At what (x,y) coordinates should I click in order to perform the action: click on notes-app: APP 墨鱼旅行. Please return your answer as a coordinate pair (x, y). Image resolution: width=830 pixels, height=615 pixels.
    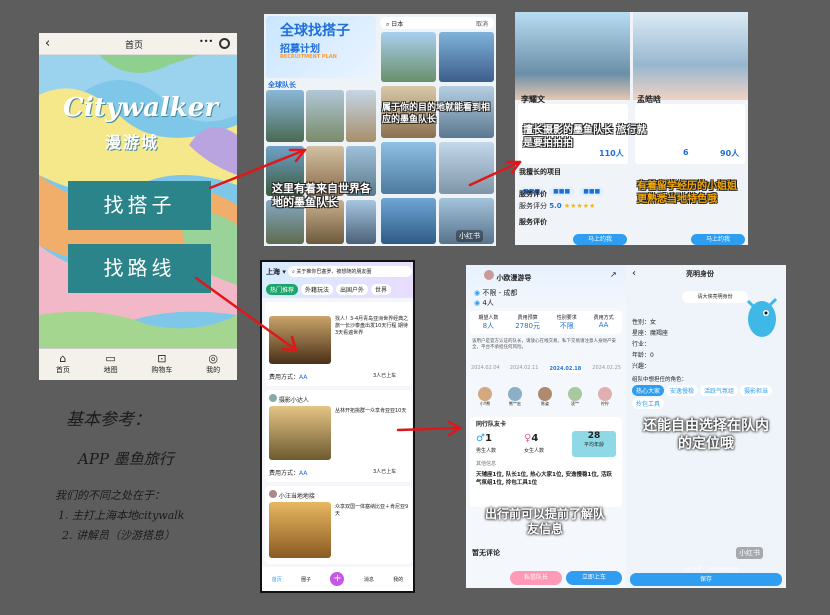
    Looking at the image, I should click on (126, 459).